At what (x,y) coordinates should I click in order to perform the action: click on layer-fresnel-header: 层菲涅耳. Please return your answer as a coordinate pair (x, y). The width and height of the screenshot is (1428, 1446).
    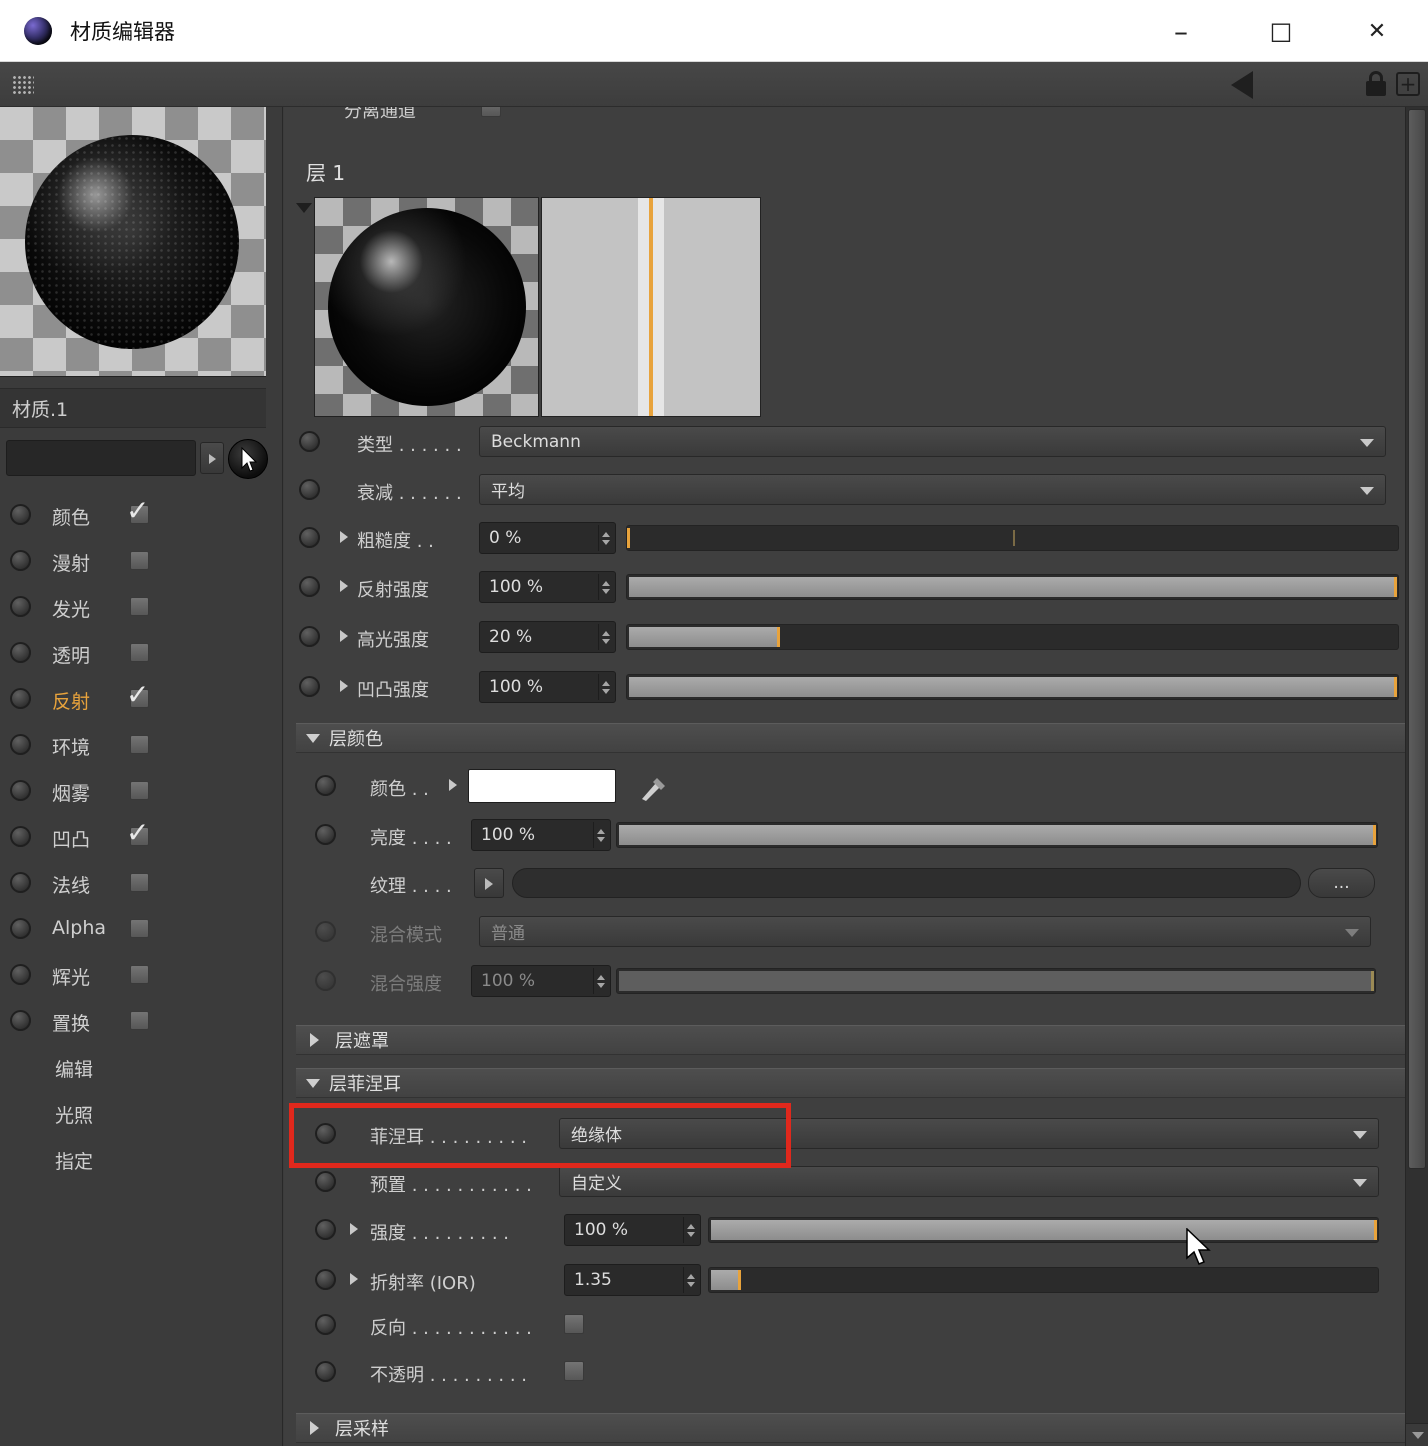
    Looking at the image, I should click on (851, 1083).